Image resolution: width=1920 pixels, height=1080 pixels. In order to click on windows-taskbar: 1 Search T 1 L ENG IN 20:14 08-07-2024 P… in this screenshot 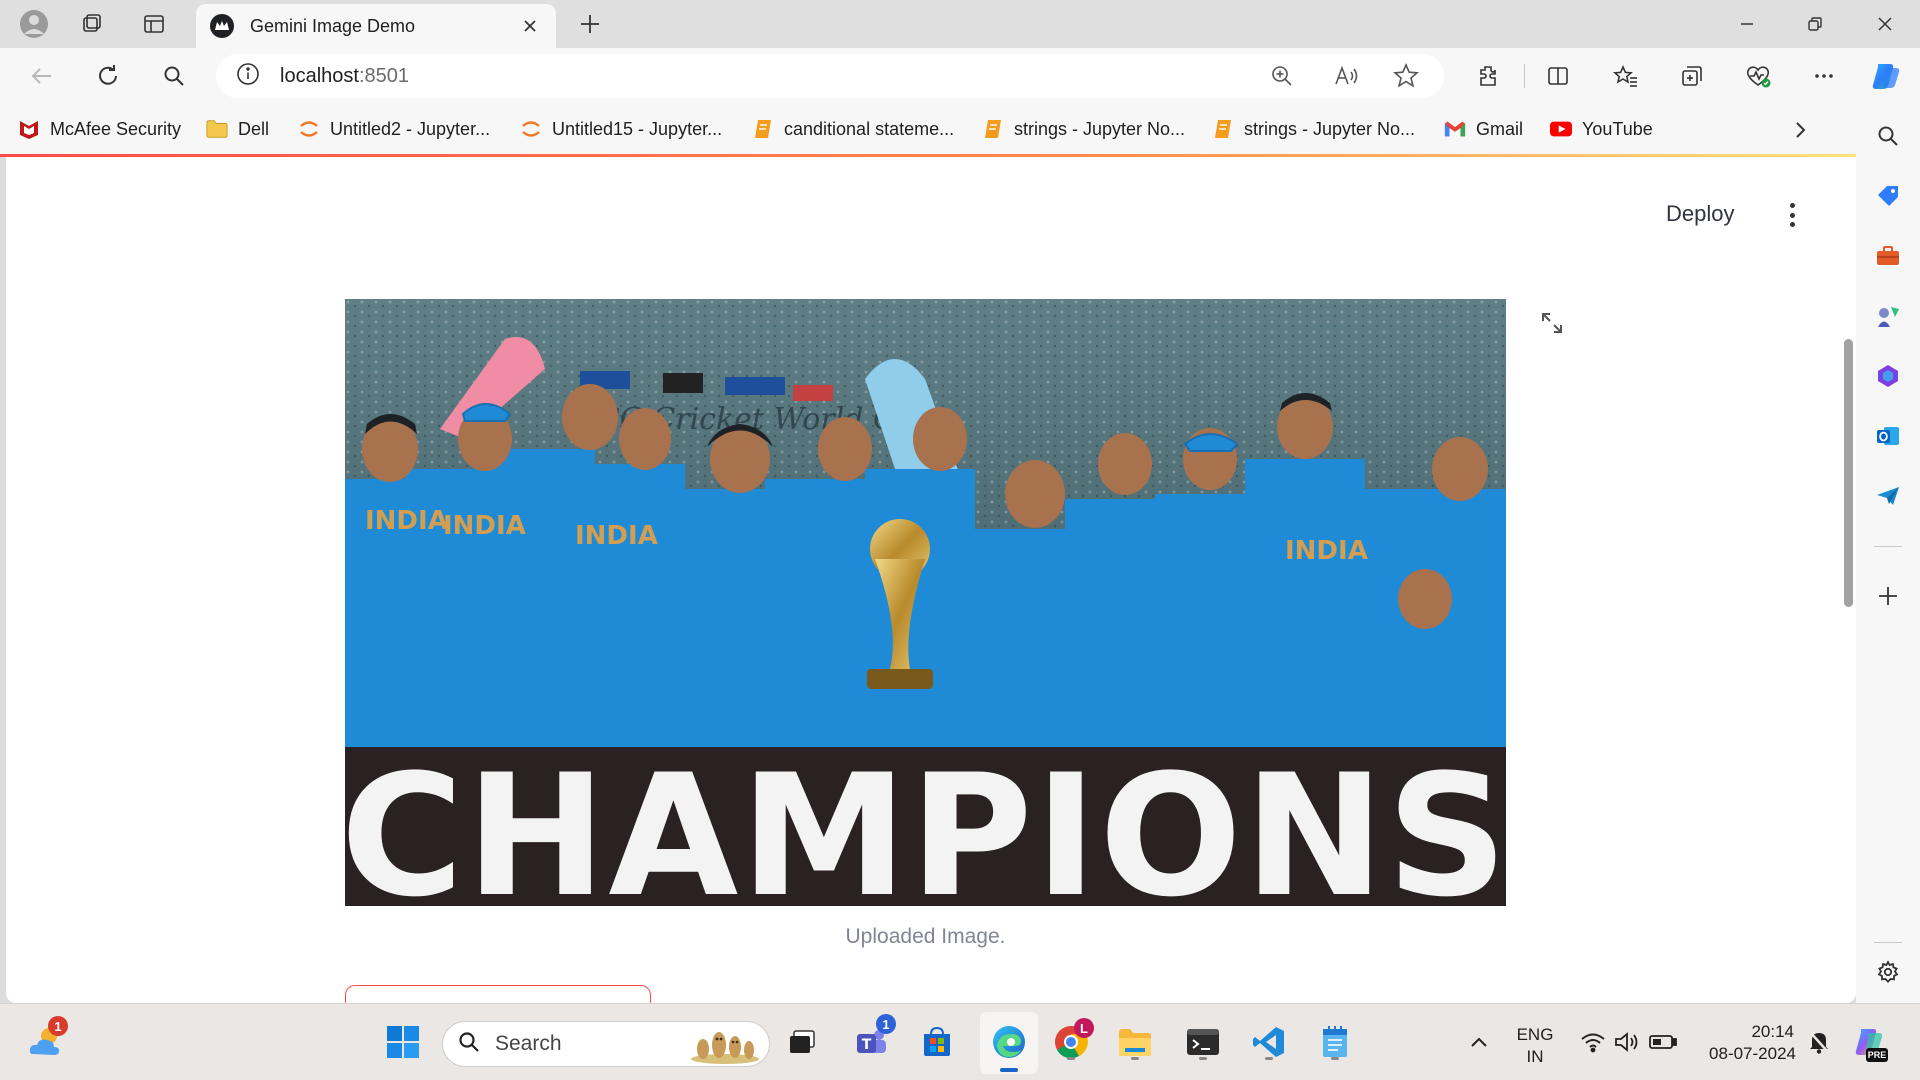, I will do `click(960, 1041)`.